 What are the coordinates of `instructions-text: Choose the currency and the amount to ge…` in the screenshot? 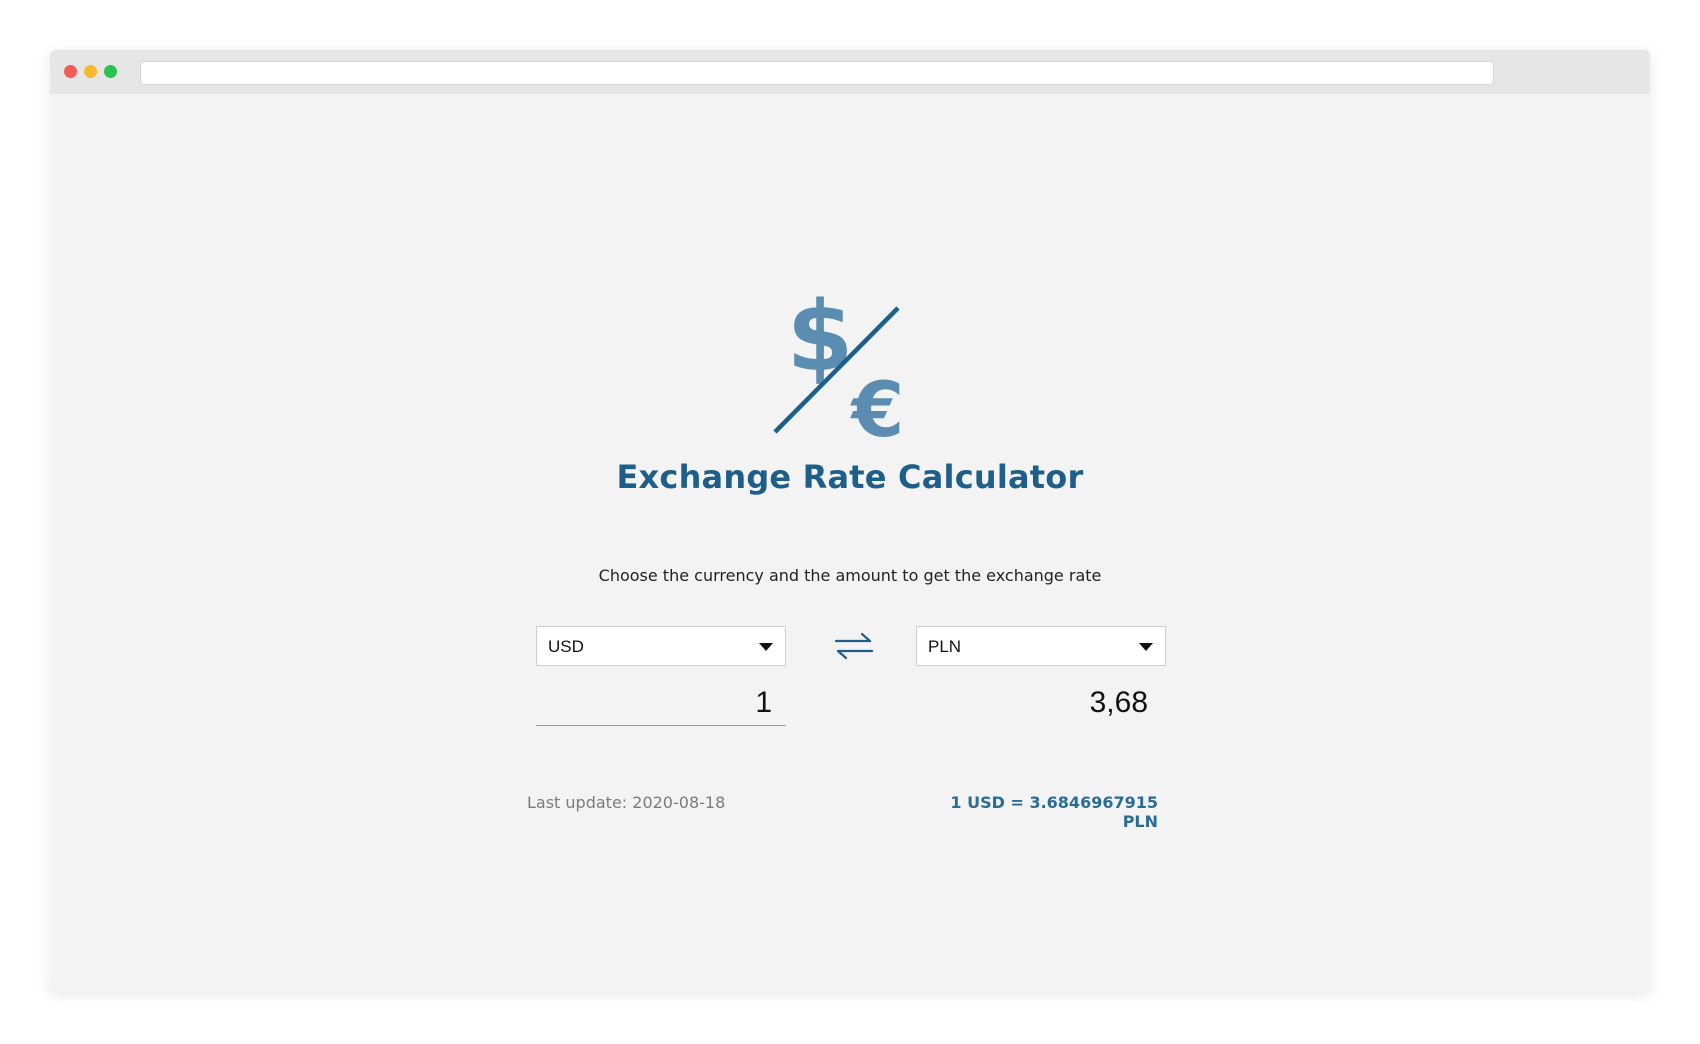 It's located at (850, 575).